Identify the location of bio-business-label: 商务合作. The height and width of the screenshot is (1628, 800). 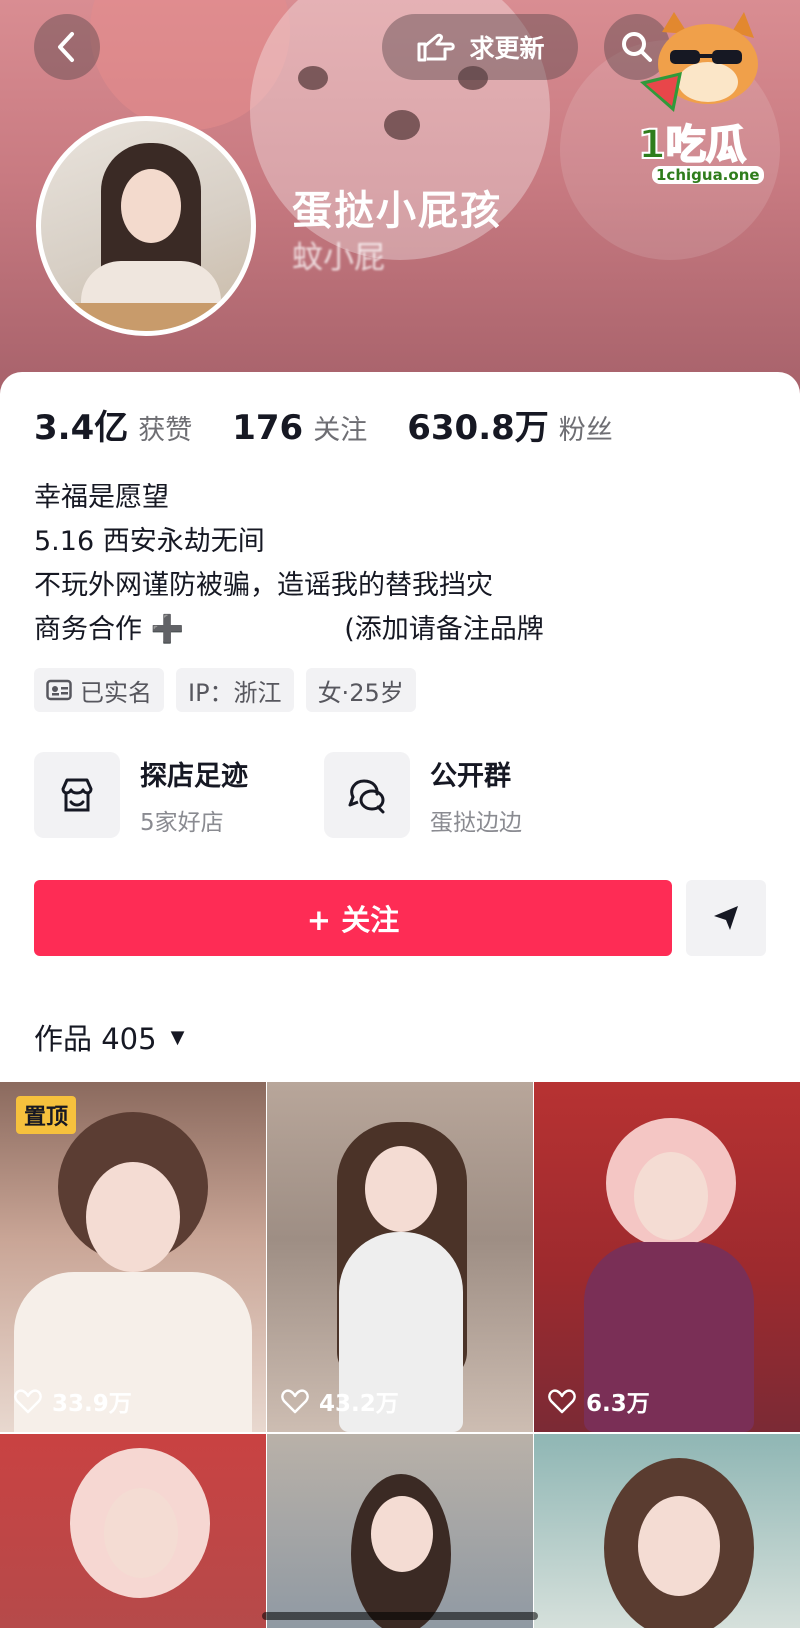
(88, 629).